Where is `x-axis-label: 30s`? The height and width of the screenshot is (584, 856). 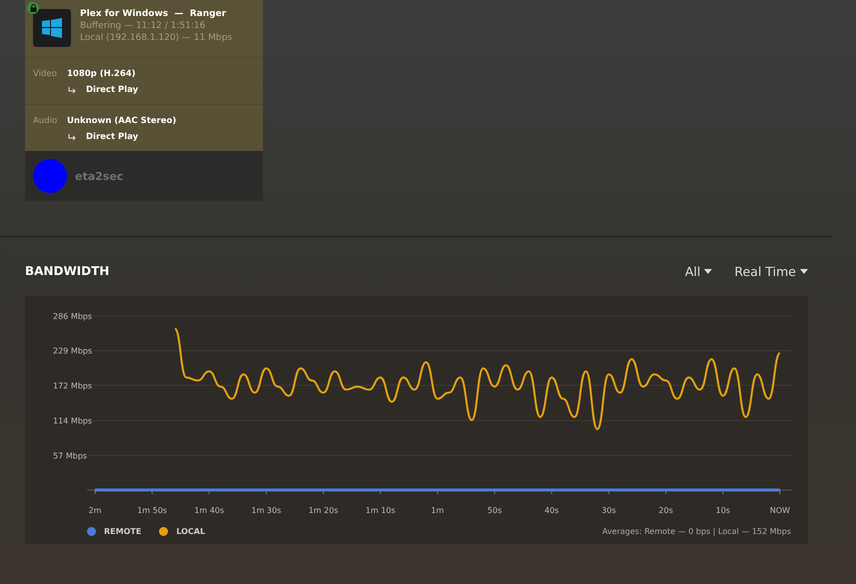 x-axis-label: 30s is located at coordinates (609, 510).